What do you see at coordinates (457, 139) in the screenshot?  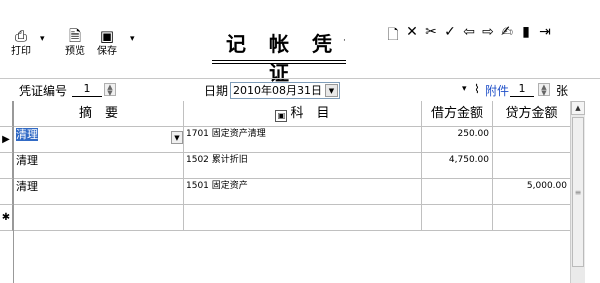 I see `debit-cell: 250.00` at bounding box center [457, 139].